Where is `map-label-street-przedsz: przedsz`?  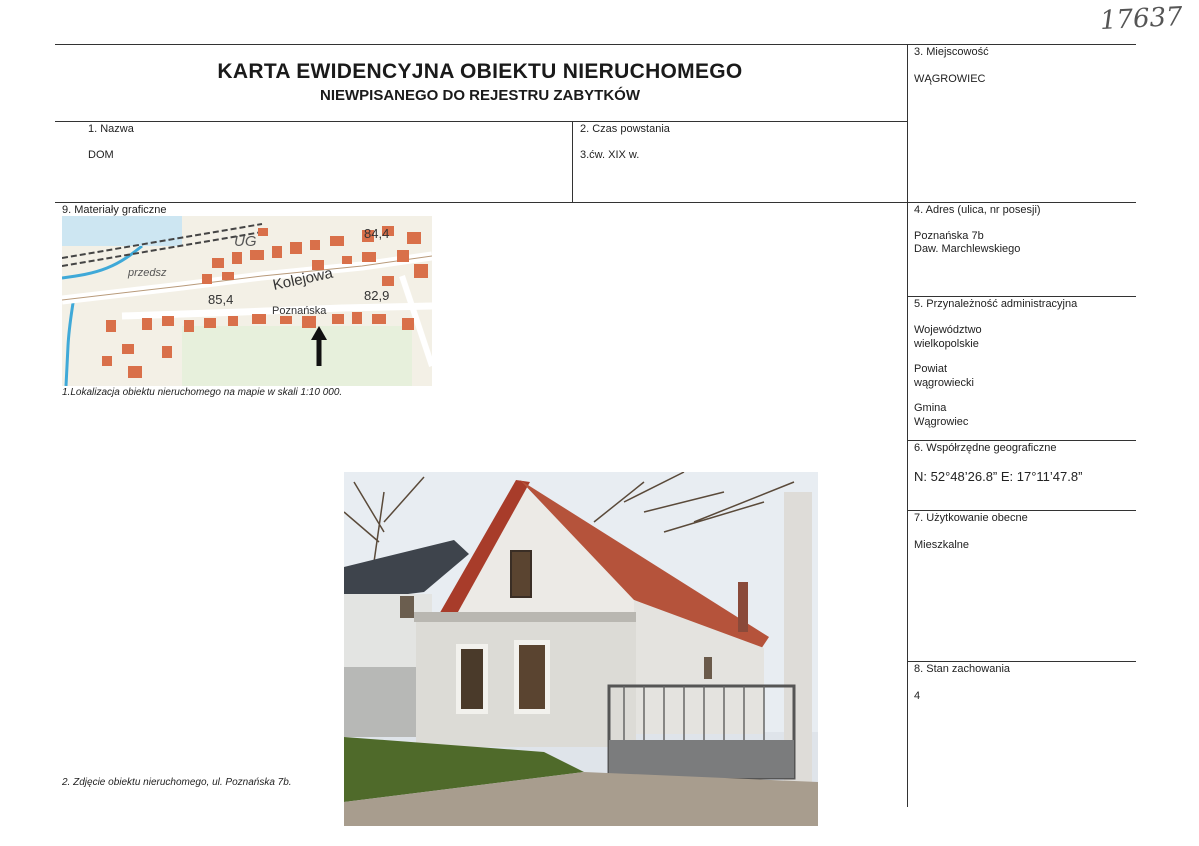
map-label-street-przedsz: przedsz is located at coordinates (147, 273).